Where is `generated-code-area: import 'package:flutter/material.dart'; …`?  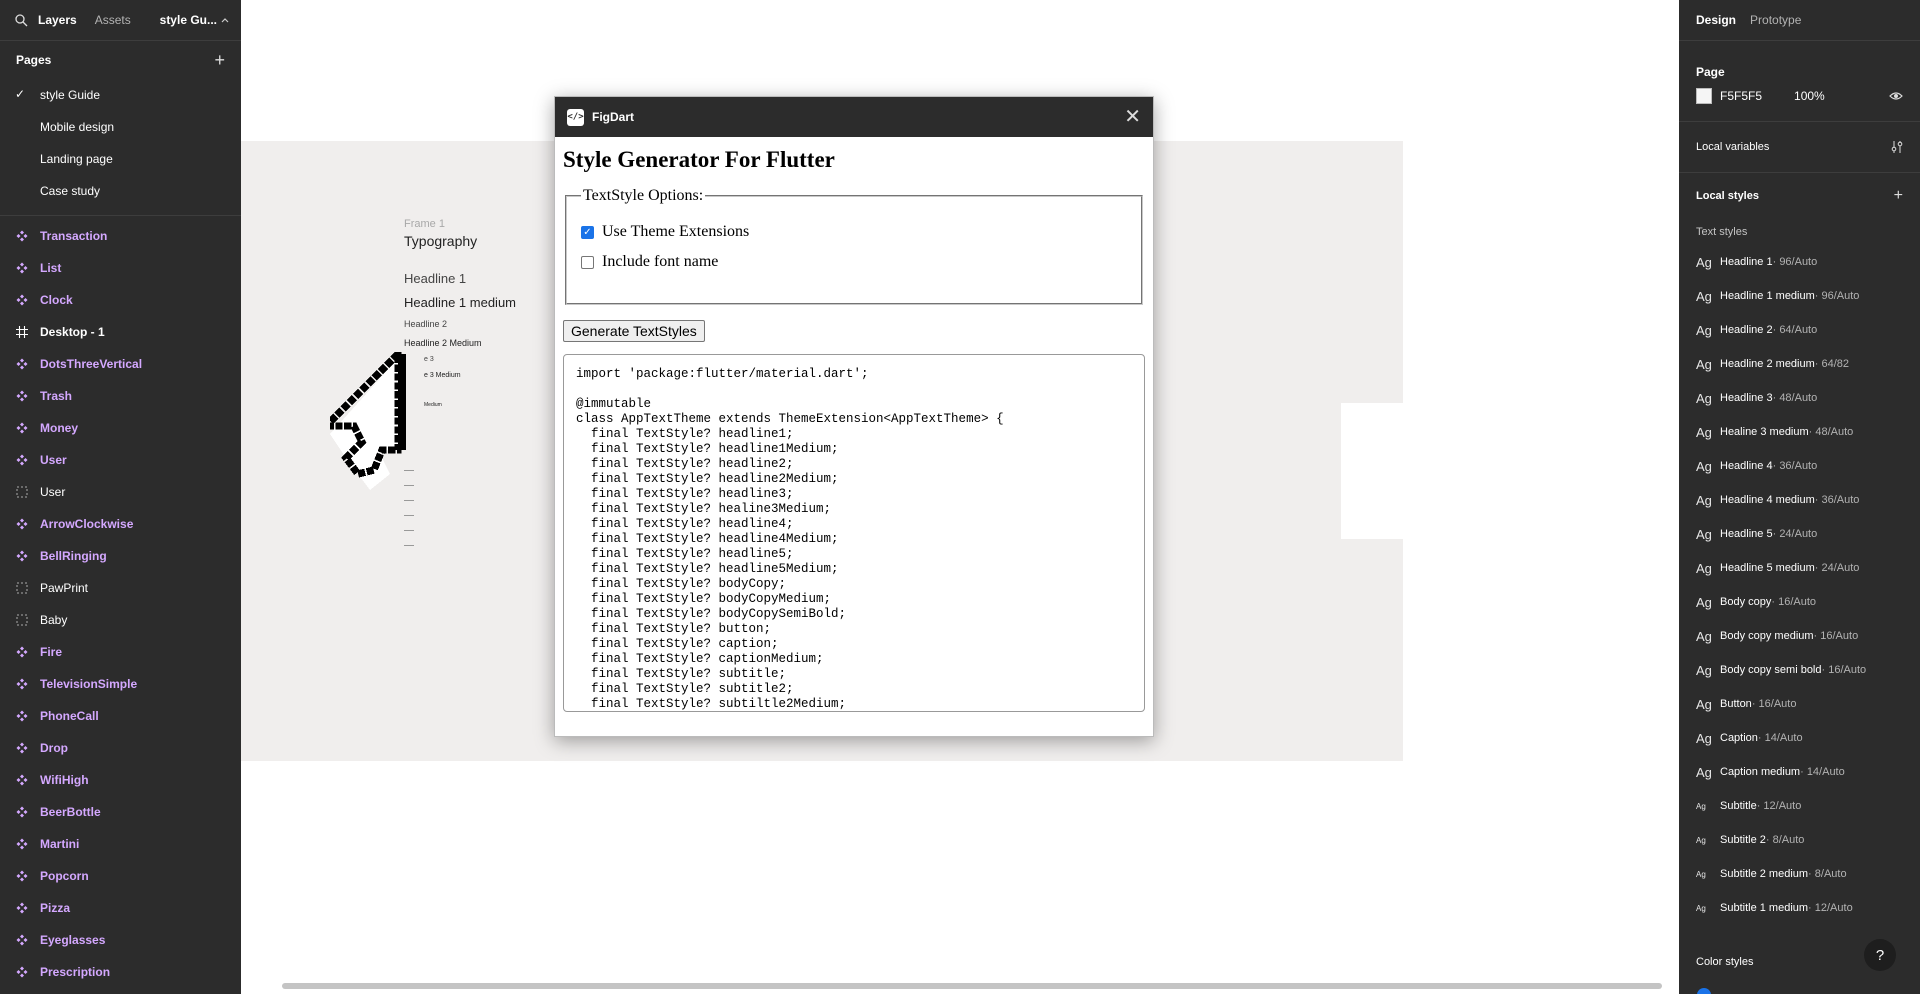 generated-code-area: import 'package:flutter/material.dart'; … is located at coordinates (854, 533).